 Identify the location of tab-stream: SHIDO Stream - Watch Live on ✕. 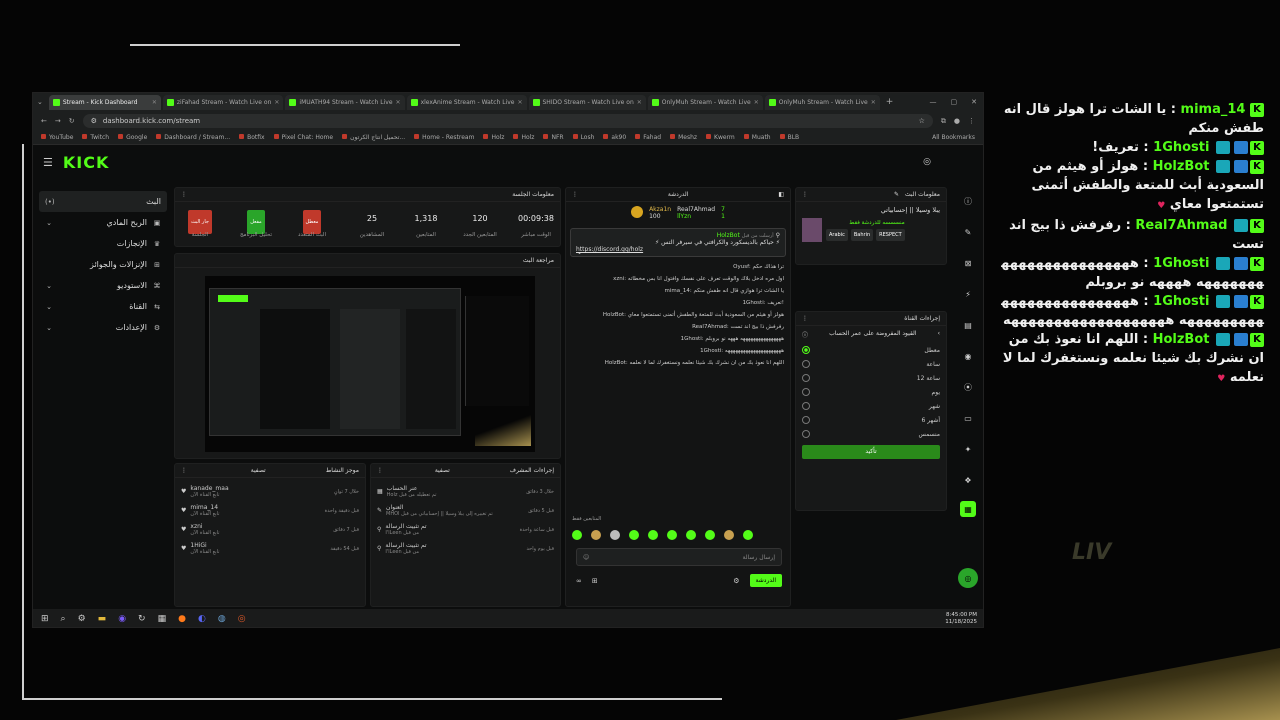
(587, 102).